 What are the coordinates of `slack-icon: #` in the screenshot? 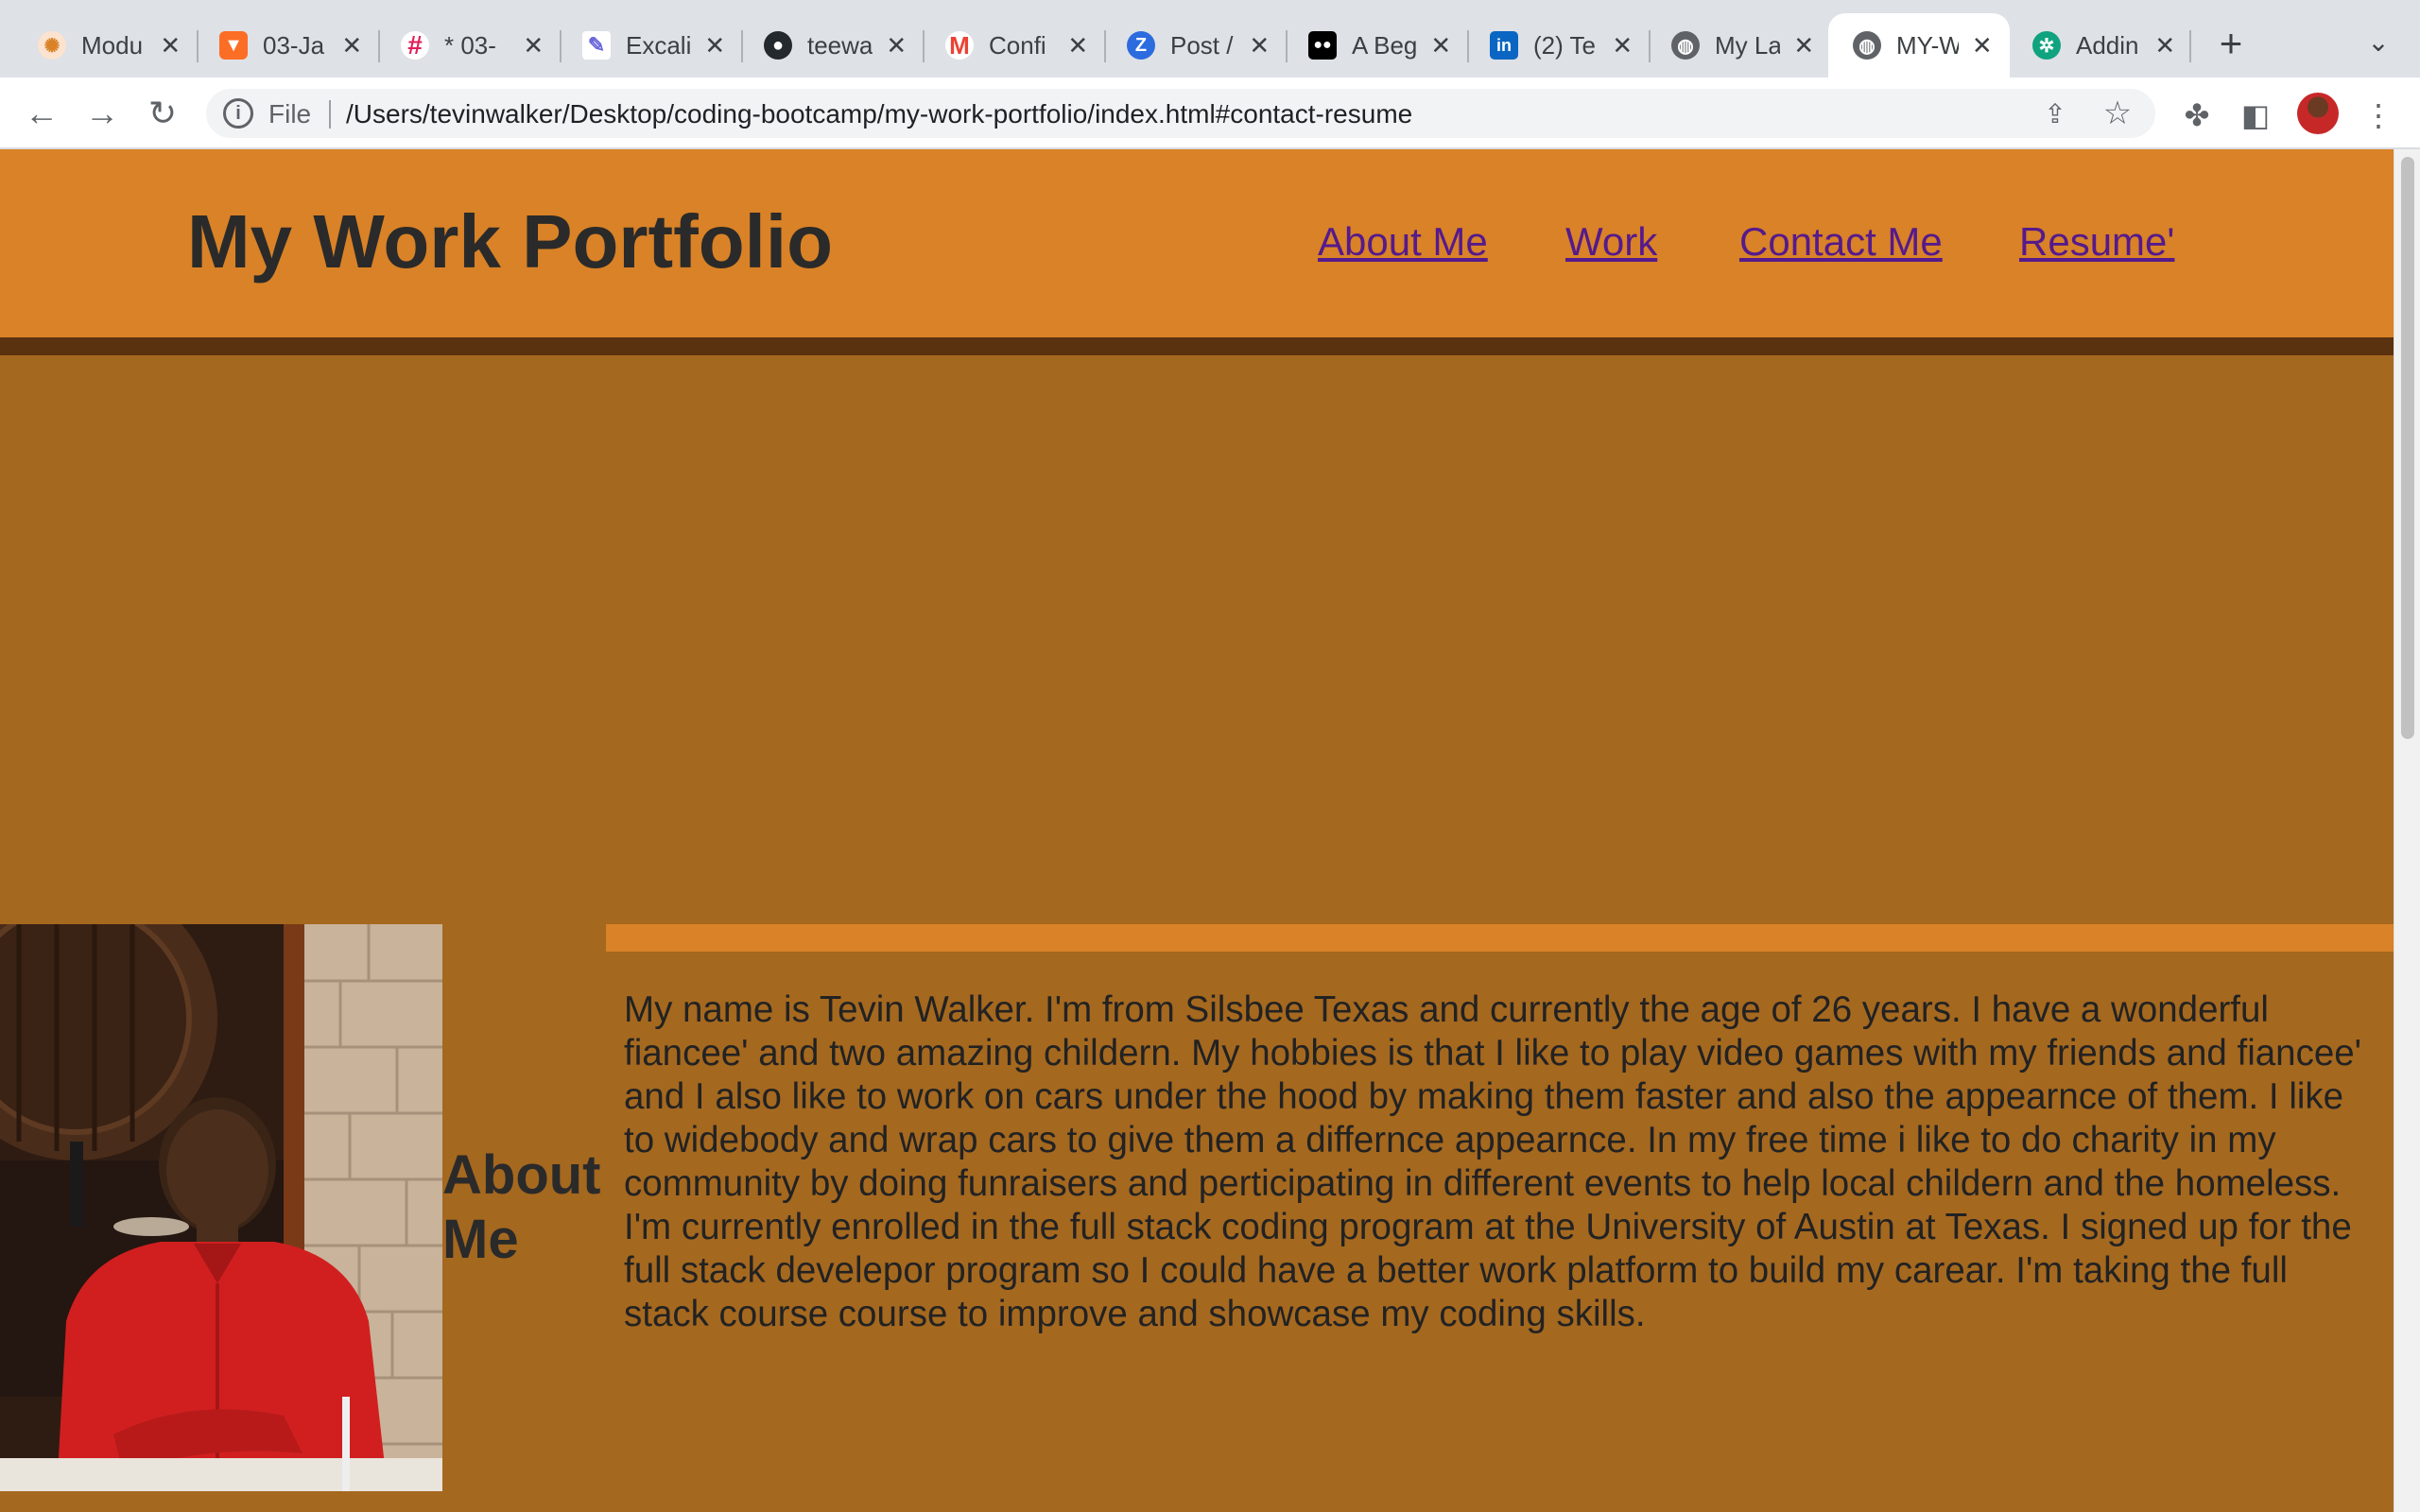 It's located at (415, 45).